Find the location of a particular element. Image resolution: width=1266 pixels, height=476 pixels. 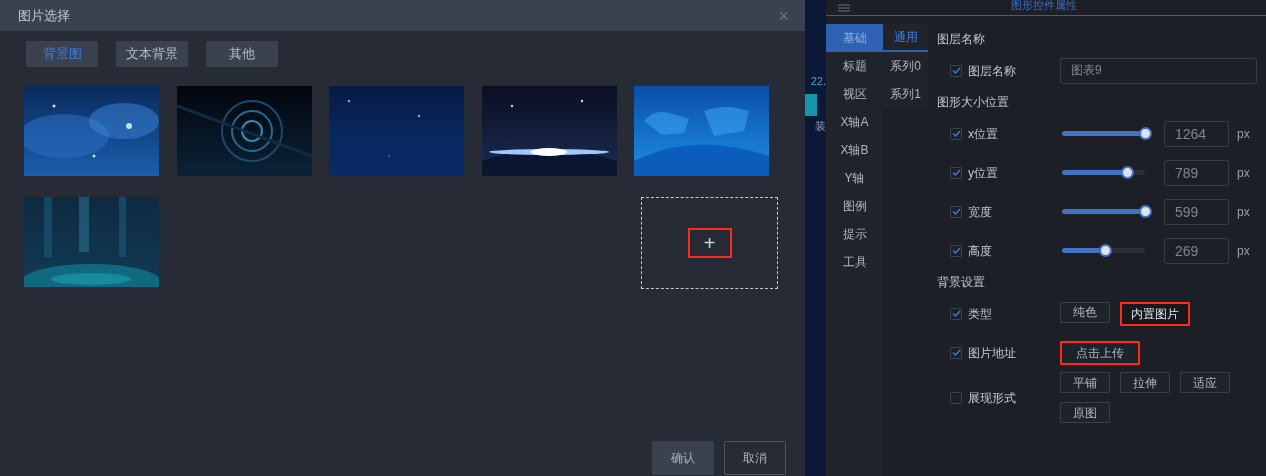

field-label: 类型 is located at coordinates (980, 314).